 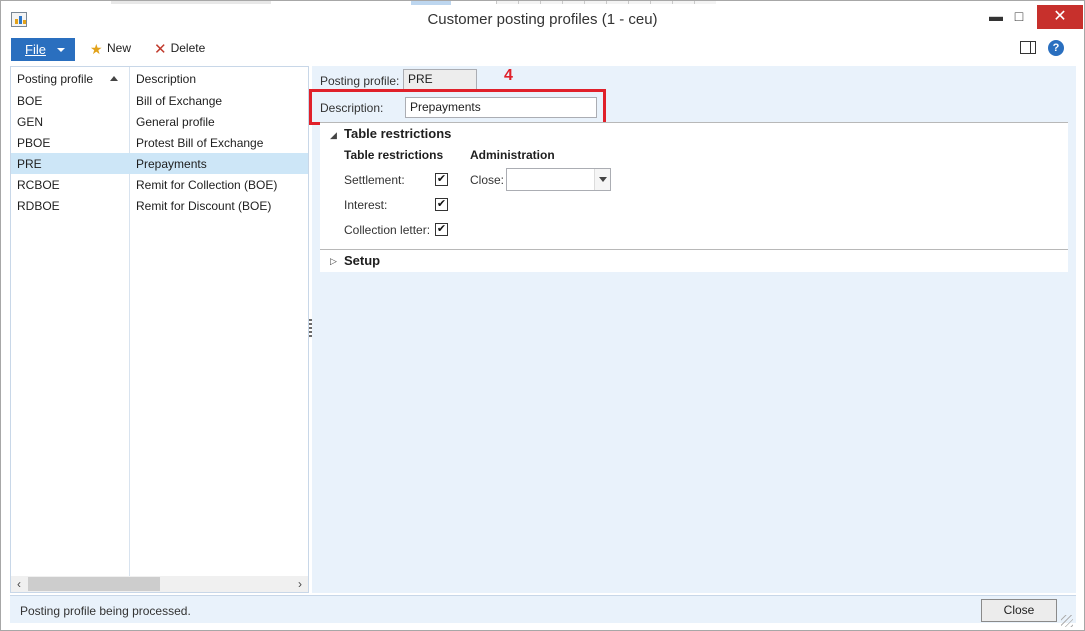 I want to click on expand-triangle-icon: ▷, so click(x=333, y=261).